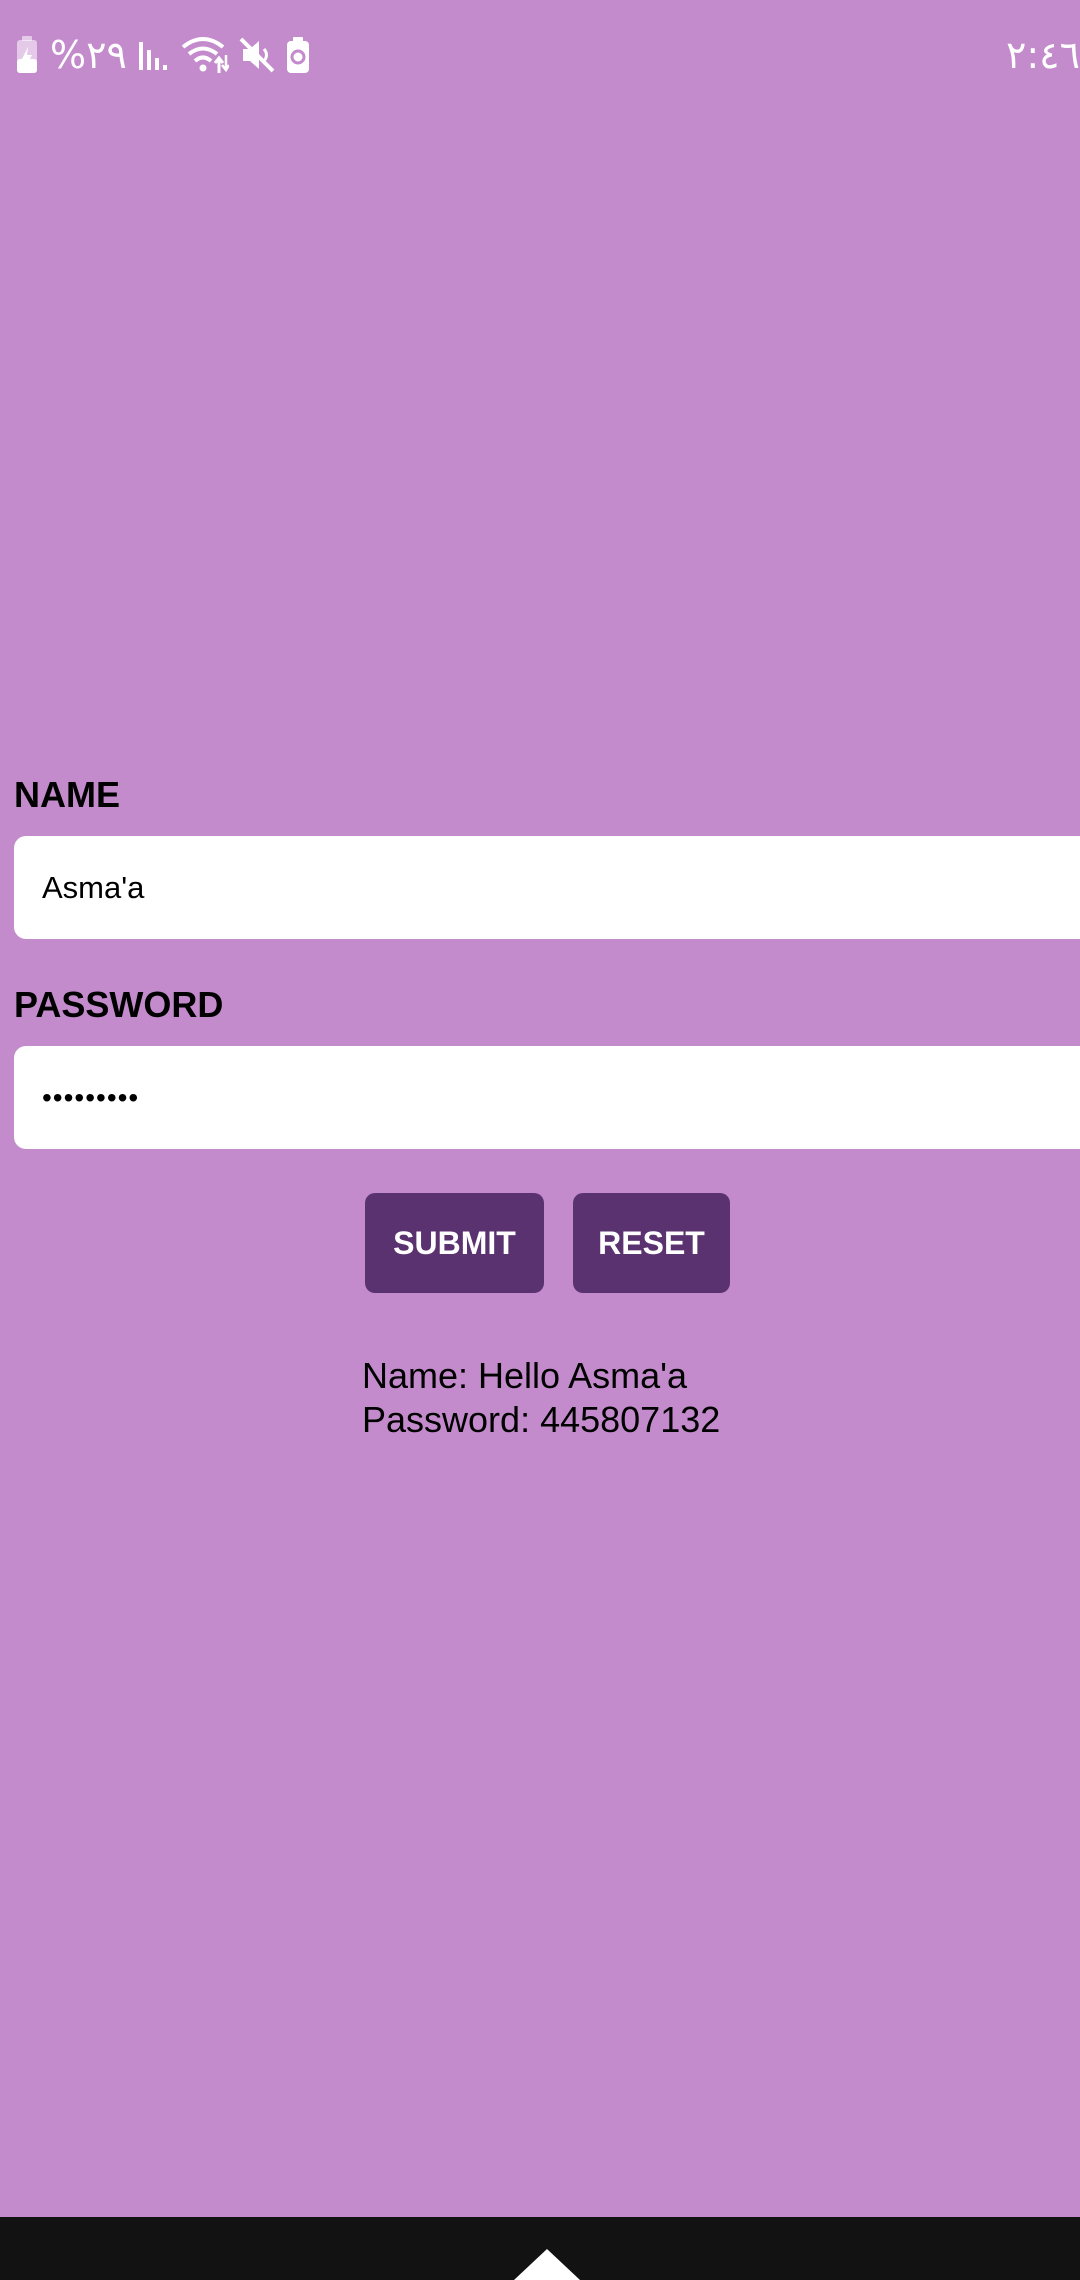 Image resolution: width=1080 pixels, height=2280 pixels. I want to click on submit-button: SUBMIT, so click(454, 1243).